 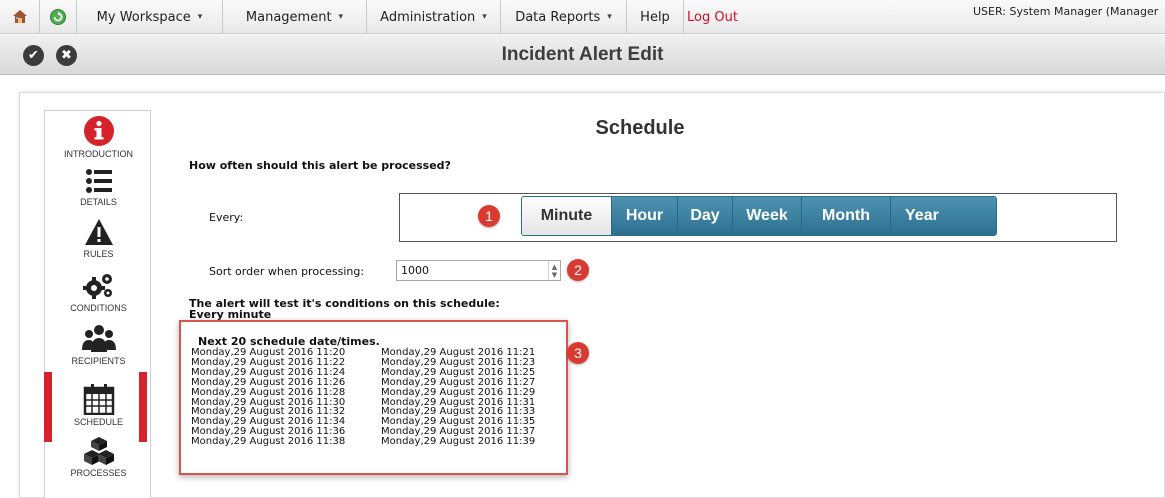 What do you see at coordinates (564, 17) in the screenshot?
I see `menu-data-reports: Data Reports ▾` at bounding box center [564, 17].